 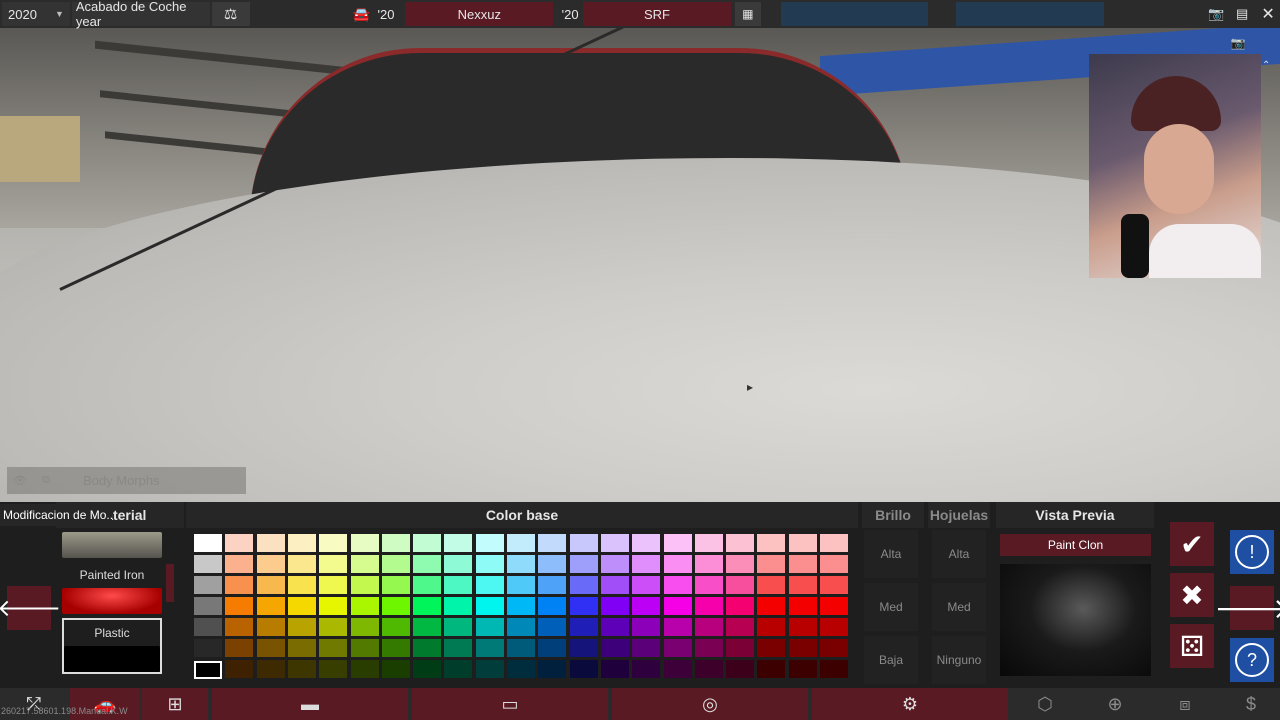 I want to click on color-palette, so click(x=523, y=606).